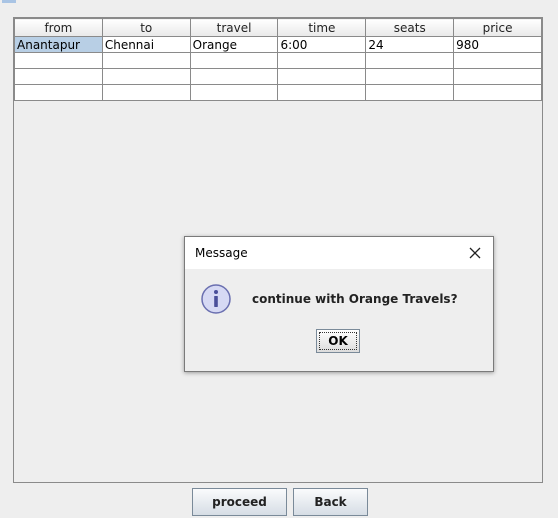 Image resolution: width=558 pixels, height=518 pixels. What do you see at coordinates (216, 300) in the screenshot?
I see `information-icon` at bounding box center [216, 300].